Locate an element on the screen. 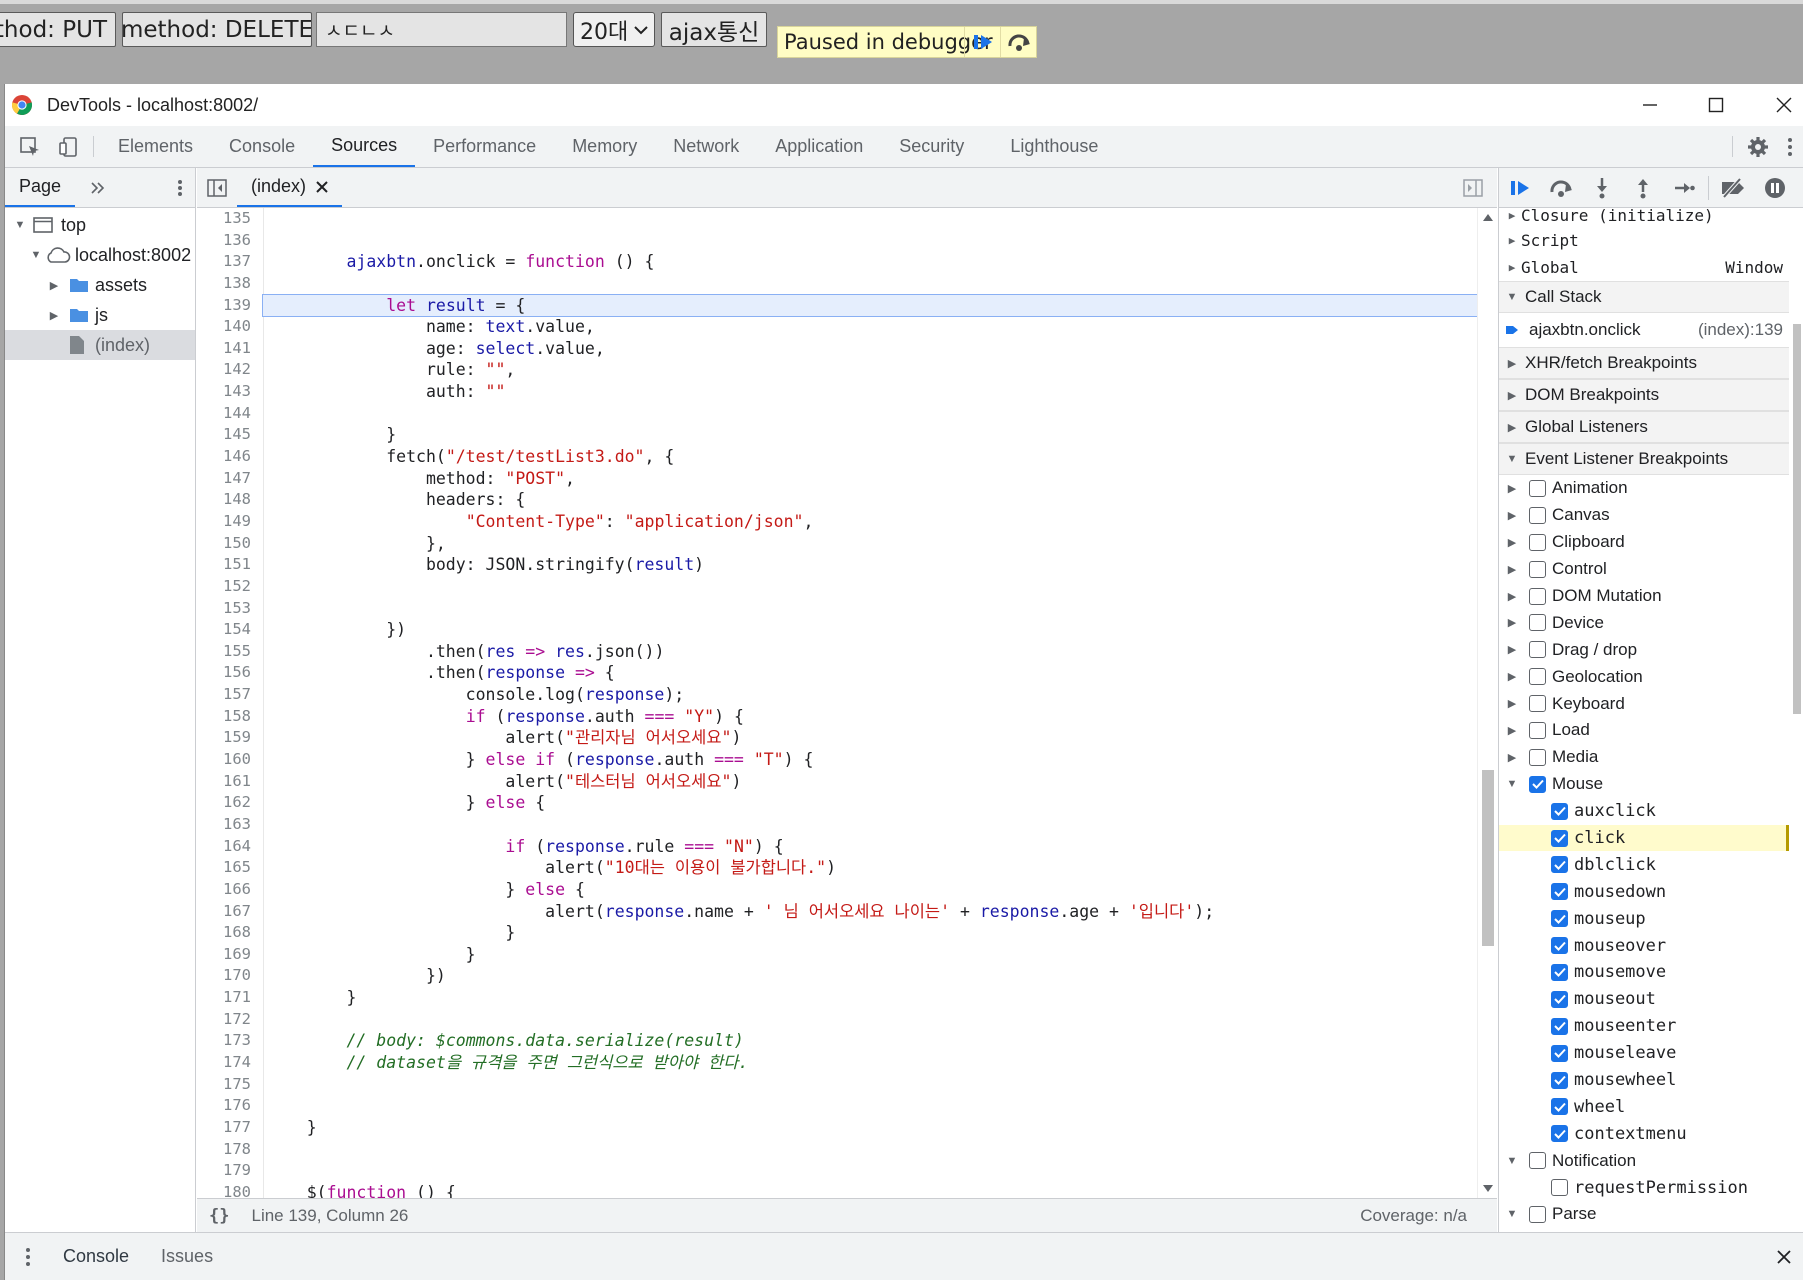  line-number: 160 is located at coordinates (227, 760).